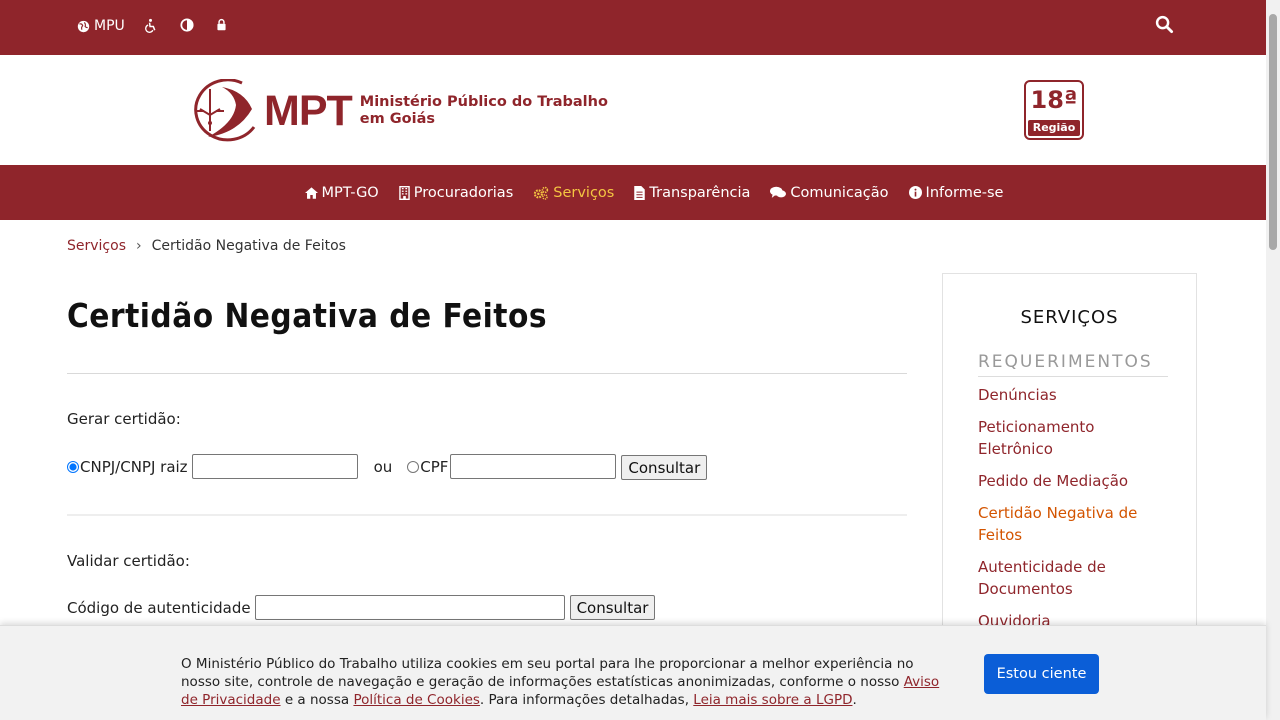  I want to click on sidebar-item-mediacao: Pedido de Mediação, so click(1068, 481).